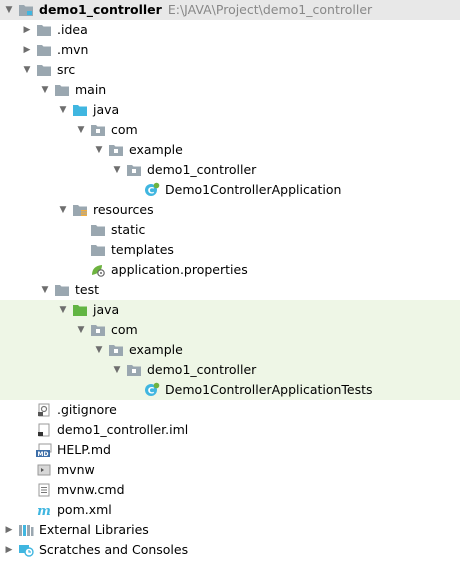 The width and height of the screenshot is (460, 570). Describe the element at coordinates (100, 9) in the screenshot. I see `project-name: demo1_controller` at that location.